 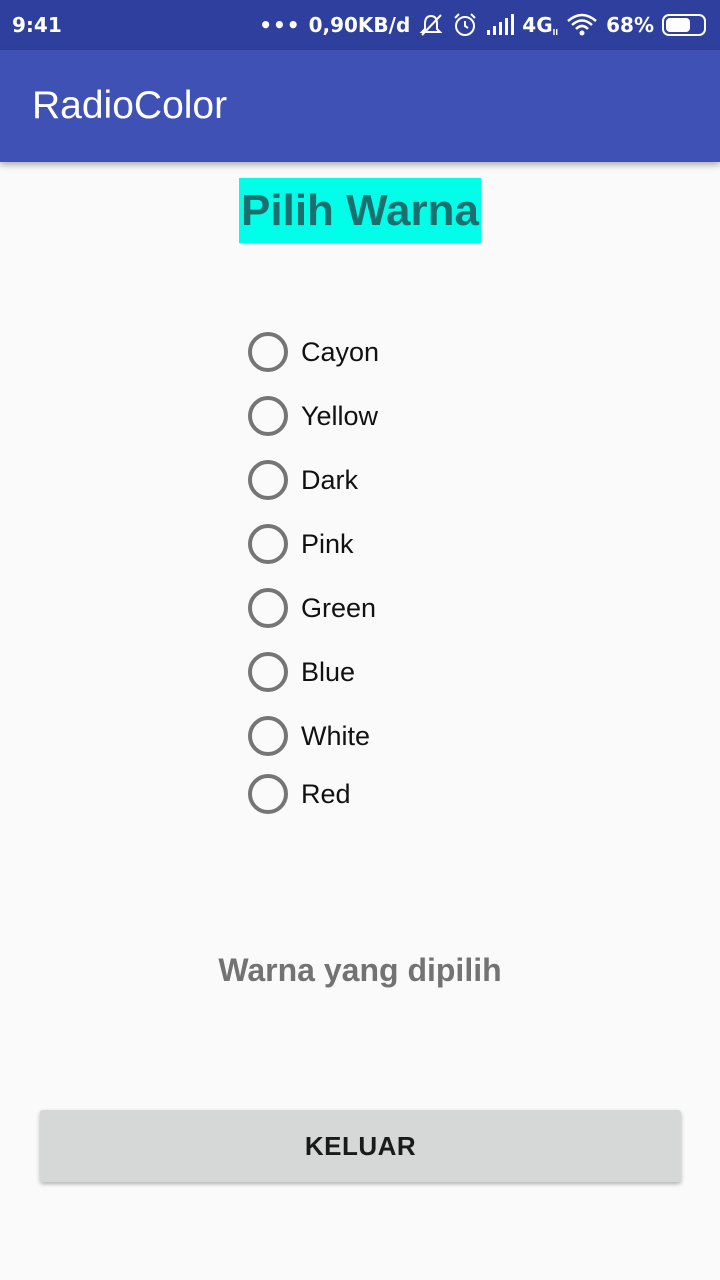 What do you see at coordinates (130, 105) in the screenshot?
I see `app-title: RadioColor` at bounding box center [130, 105].